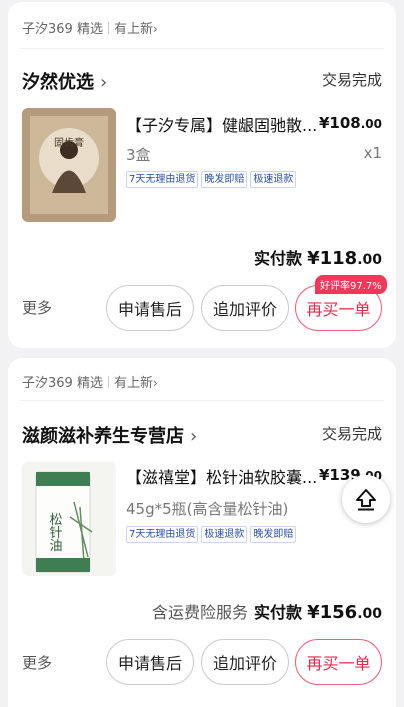 The width and height of the screenshot is (404, 707). What do you see at coordinates (103, 436) in the screenshot?
I see `shop-name: 滋颜滋补养生专营店` at bounding box center [103, 436].